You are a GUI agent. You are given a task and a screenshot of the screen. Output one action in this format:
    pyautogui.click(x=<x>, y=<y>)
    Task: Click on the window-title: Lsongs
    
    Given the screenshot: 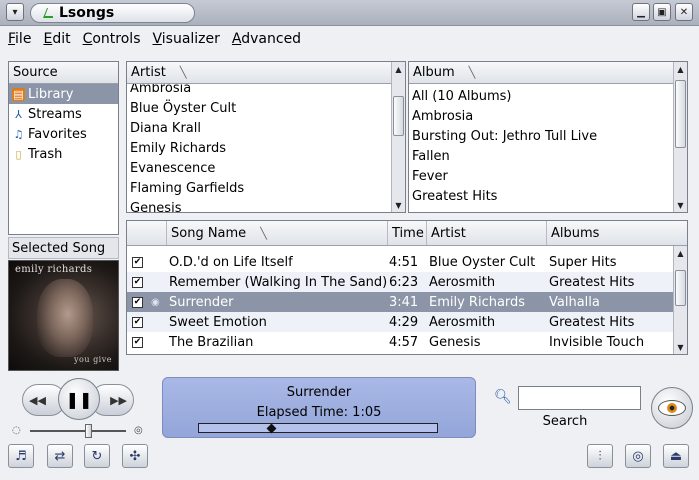 What is the action you would take?
    pyautogui.click(x=87, y=13)
    